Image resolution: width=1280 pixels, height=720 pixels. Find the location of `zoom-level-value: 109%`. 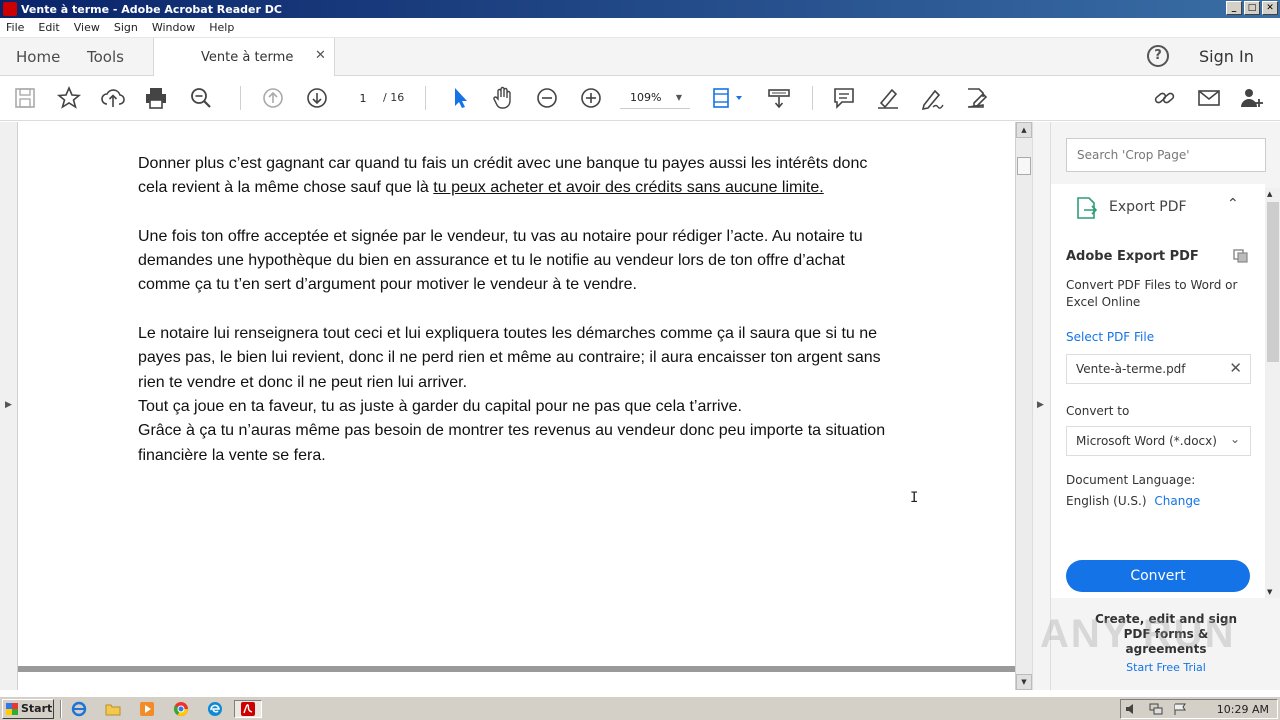

zoom-level-value: 109% is located at coordinates (646, 97).